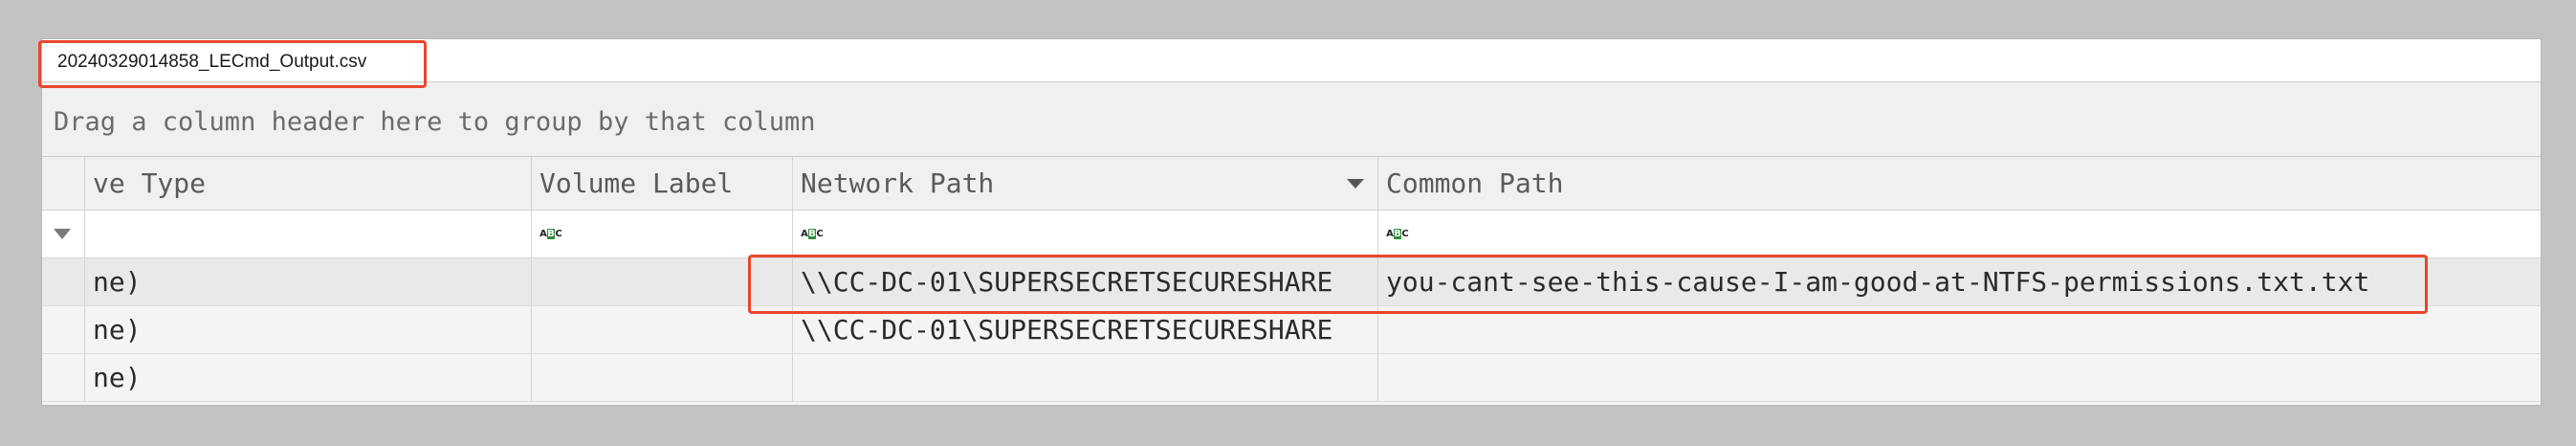 The image size is (2576, 446). What do you see at coordinates (1959, 234) in the screenshot?
I see `filter-cell-common-path: ABC` at bounding box center [1959, 234].